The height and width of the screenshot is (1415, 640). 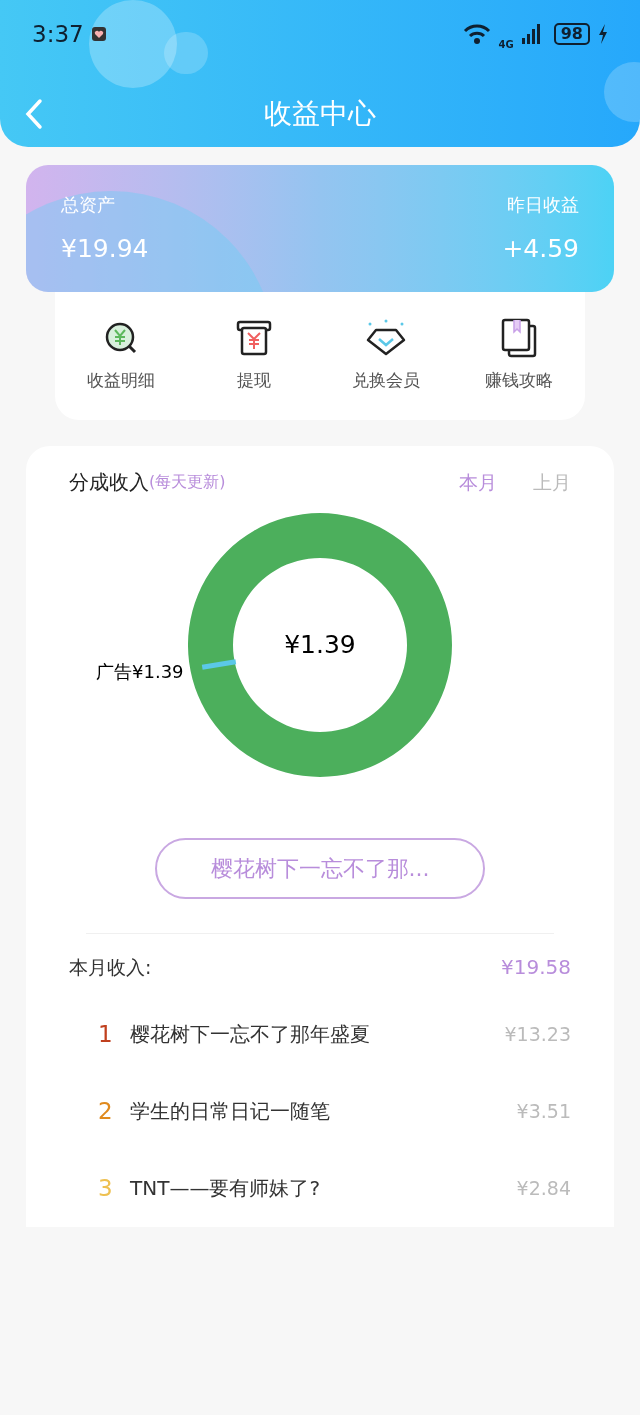 I want to click on clock: 3:37, so click(x=58, y=34).